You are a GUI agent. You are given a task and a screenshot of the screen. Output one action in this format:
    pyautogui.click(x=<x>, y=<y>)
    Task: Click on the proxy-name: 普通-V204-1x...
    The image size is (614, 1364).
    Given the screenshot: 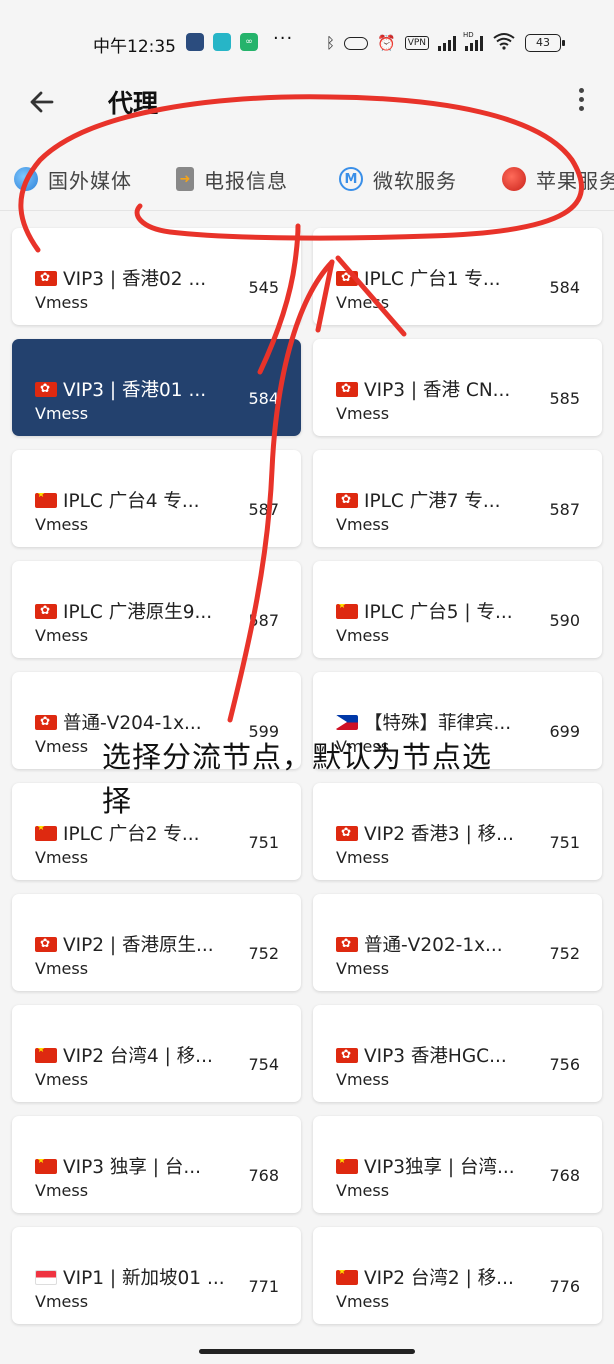 What is the action you would take?
    pyautogui.click(x=135, y=722)
    